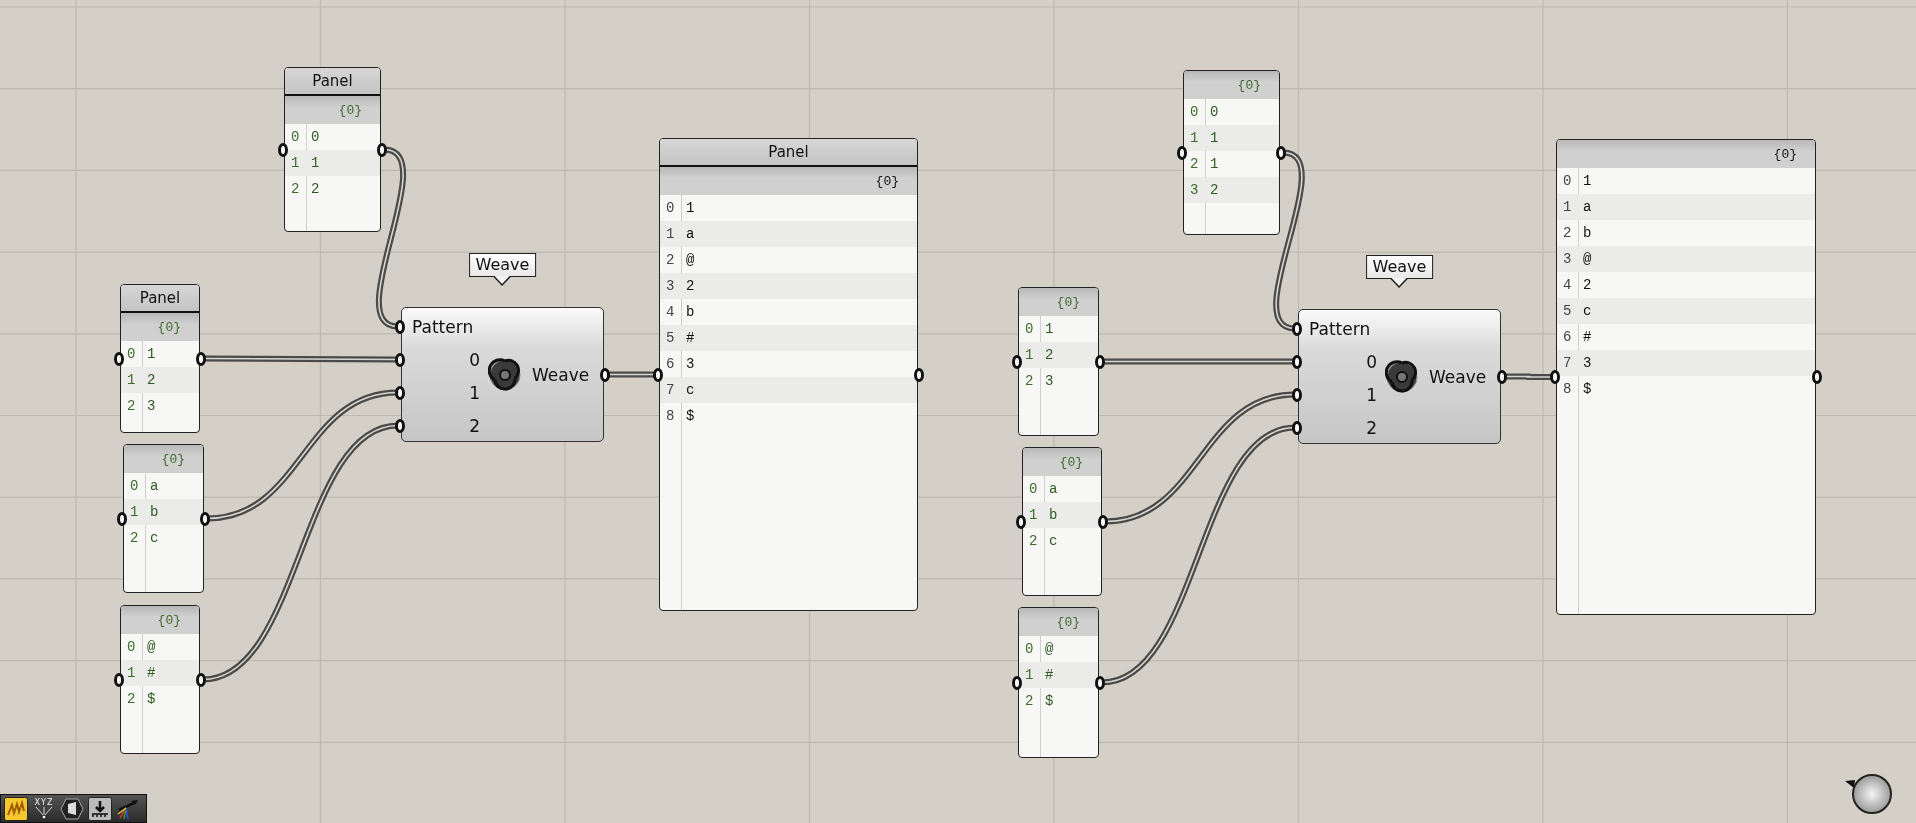  Describe the element at coordinates (100, 808) in the screenshot. I see `download-icon` at that location.